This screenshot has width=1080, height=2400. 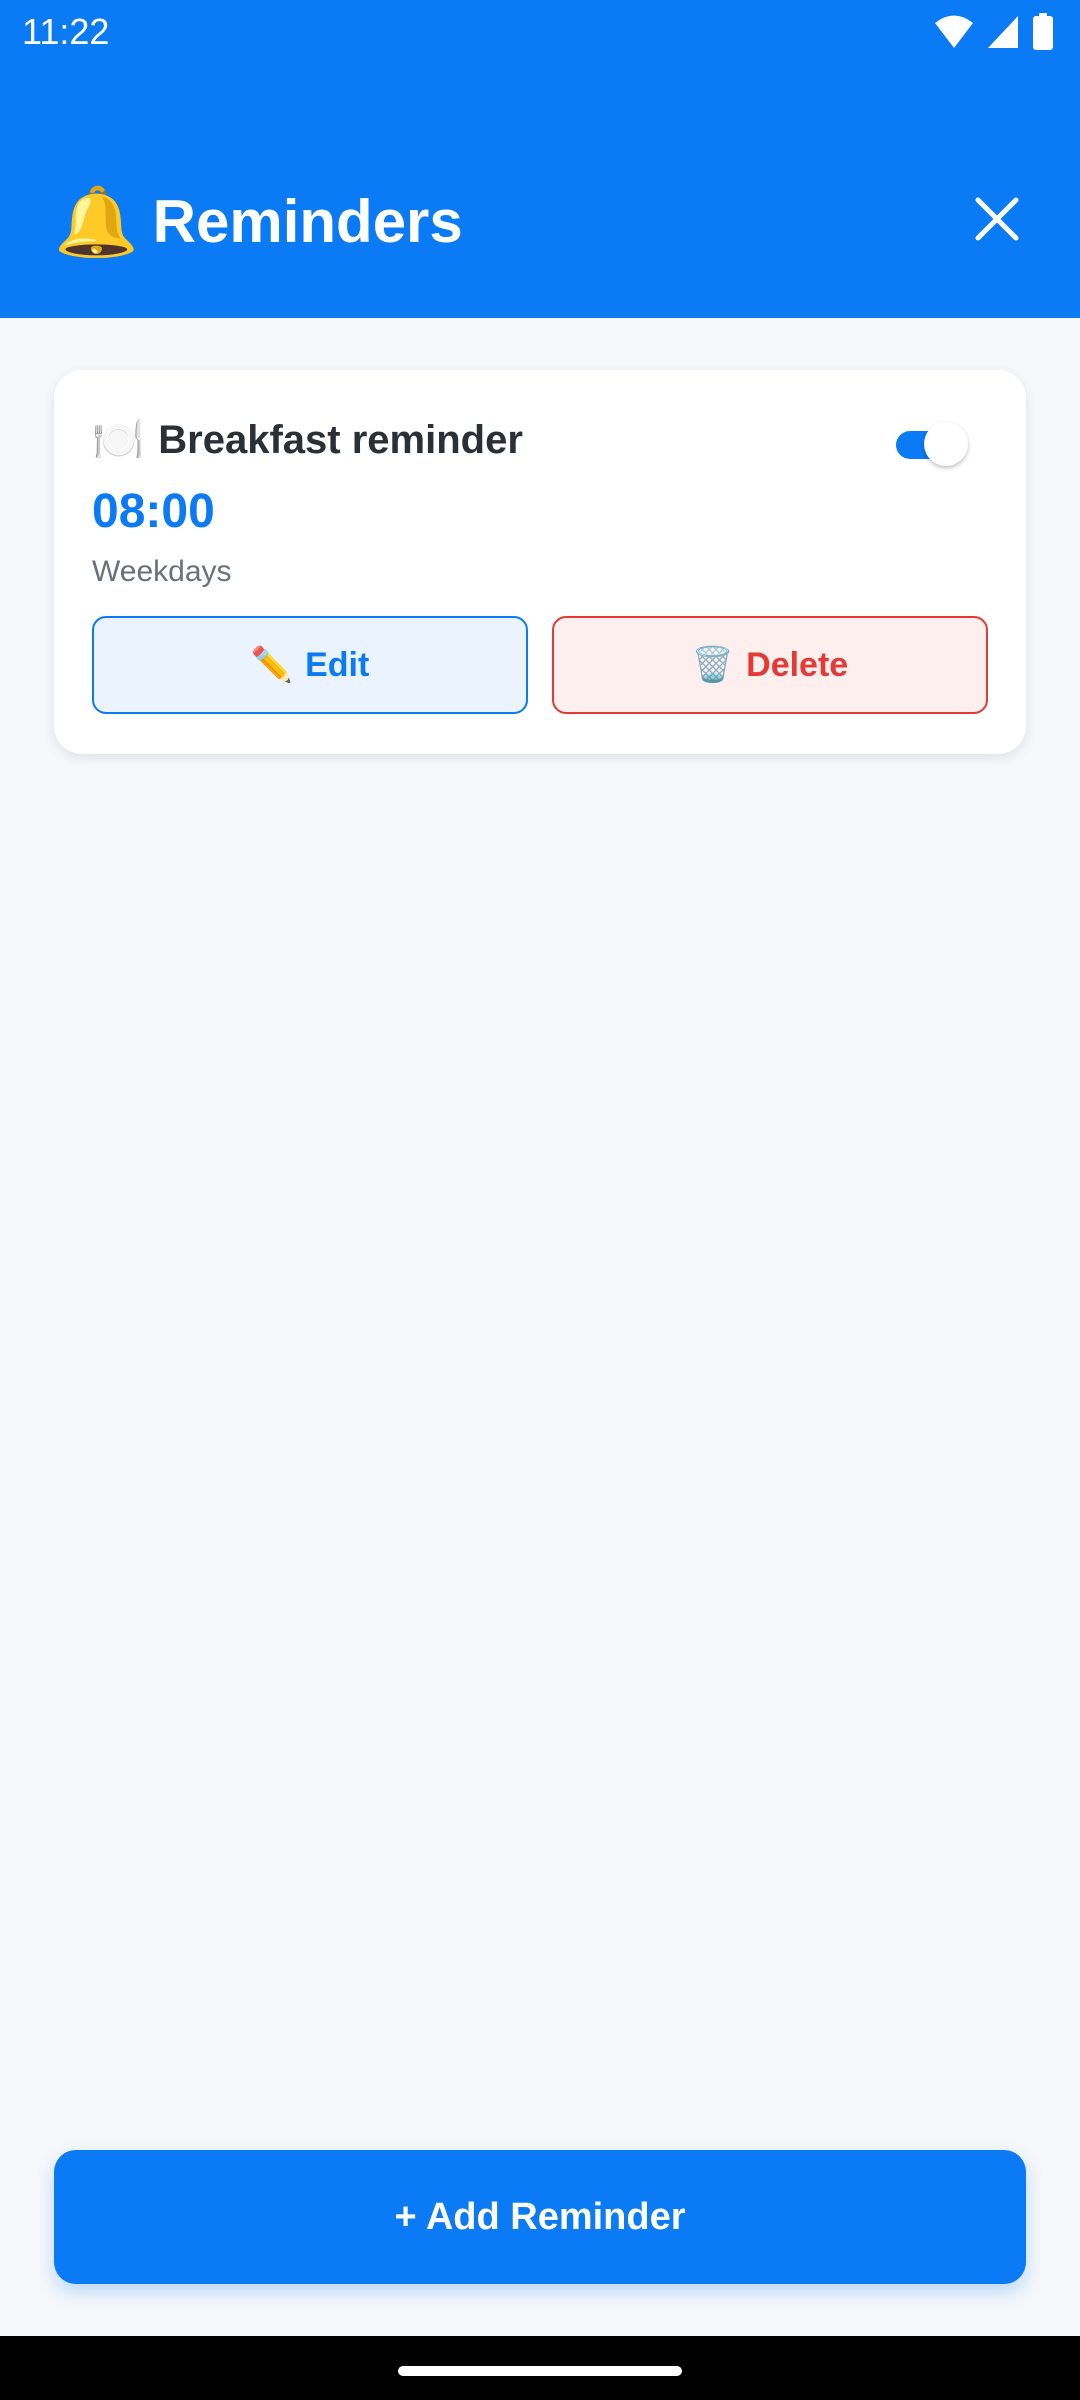 What do you see at coordinates (1043, 31) in the screenshot?
I see `battery-icon` at bounding box center [1043, 31].